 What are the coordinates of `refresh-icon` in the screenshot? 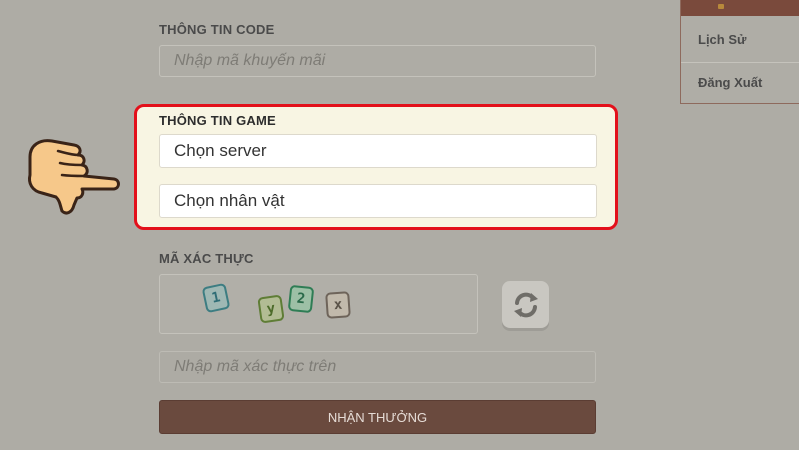 It's located at (525, 304).